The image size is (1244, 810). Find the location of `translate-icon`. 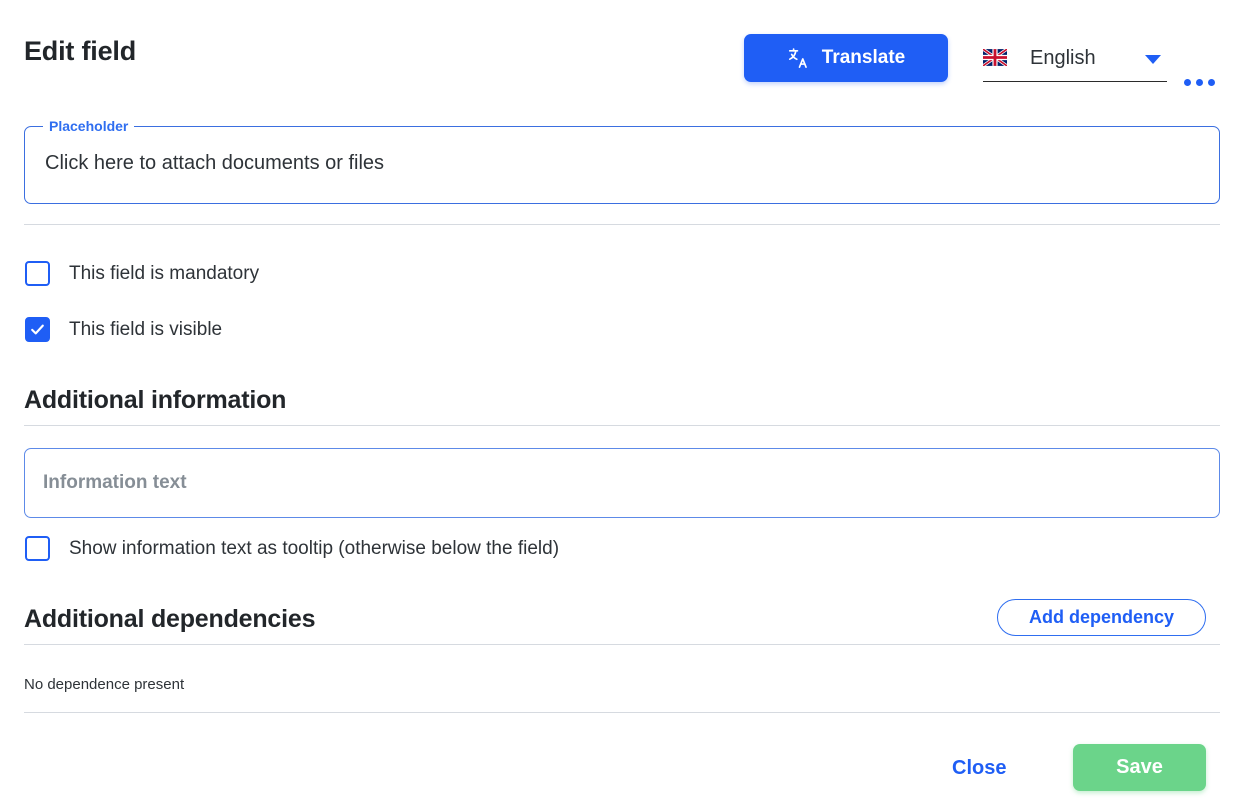

translate-icon is located at coordinates (798, 58).